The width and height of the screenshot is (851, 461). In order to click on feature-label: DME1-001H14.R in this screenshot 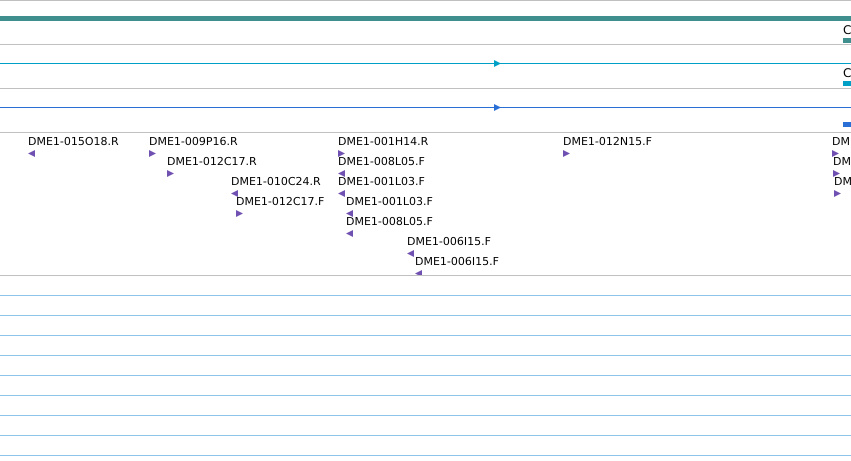, I will do `click(383, 141)`.